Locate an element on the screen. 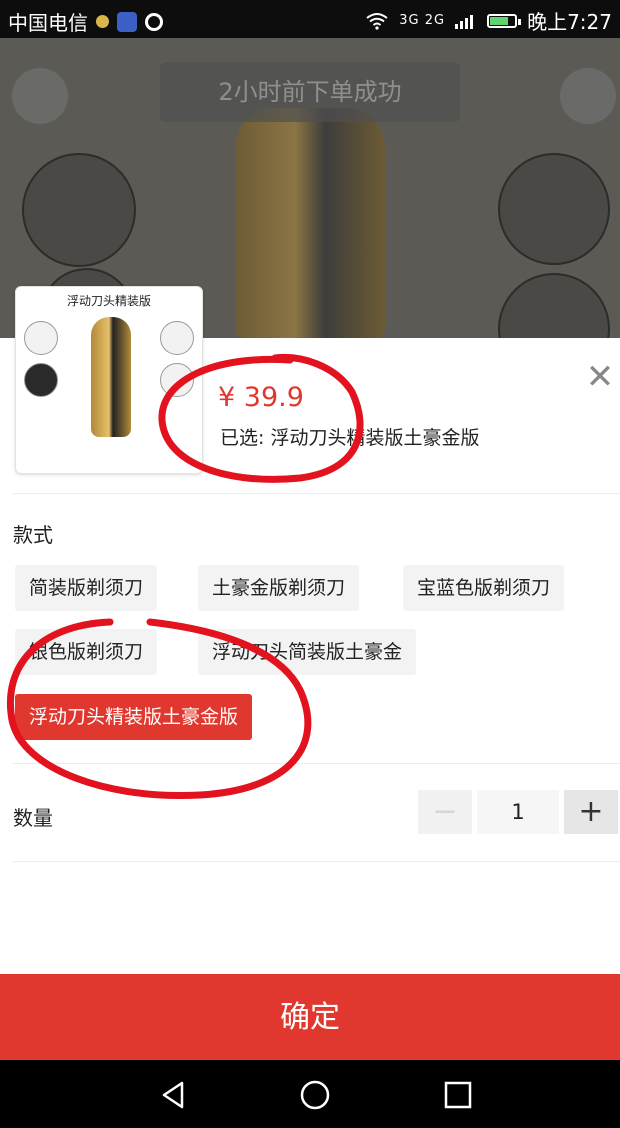 The height and width of the screenshot is (1128, 620). share-button-bg is located at coordinates (588, 96).